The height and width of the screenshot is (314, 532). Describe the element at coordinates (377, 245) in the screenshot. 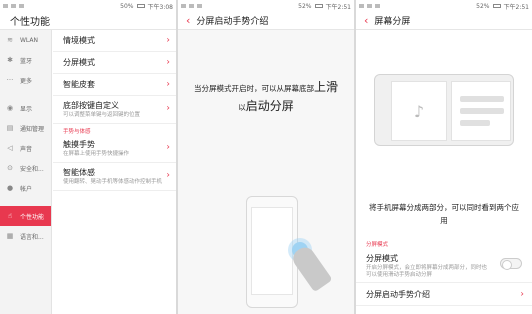

I see `section-header: 分屏模式` at that location.